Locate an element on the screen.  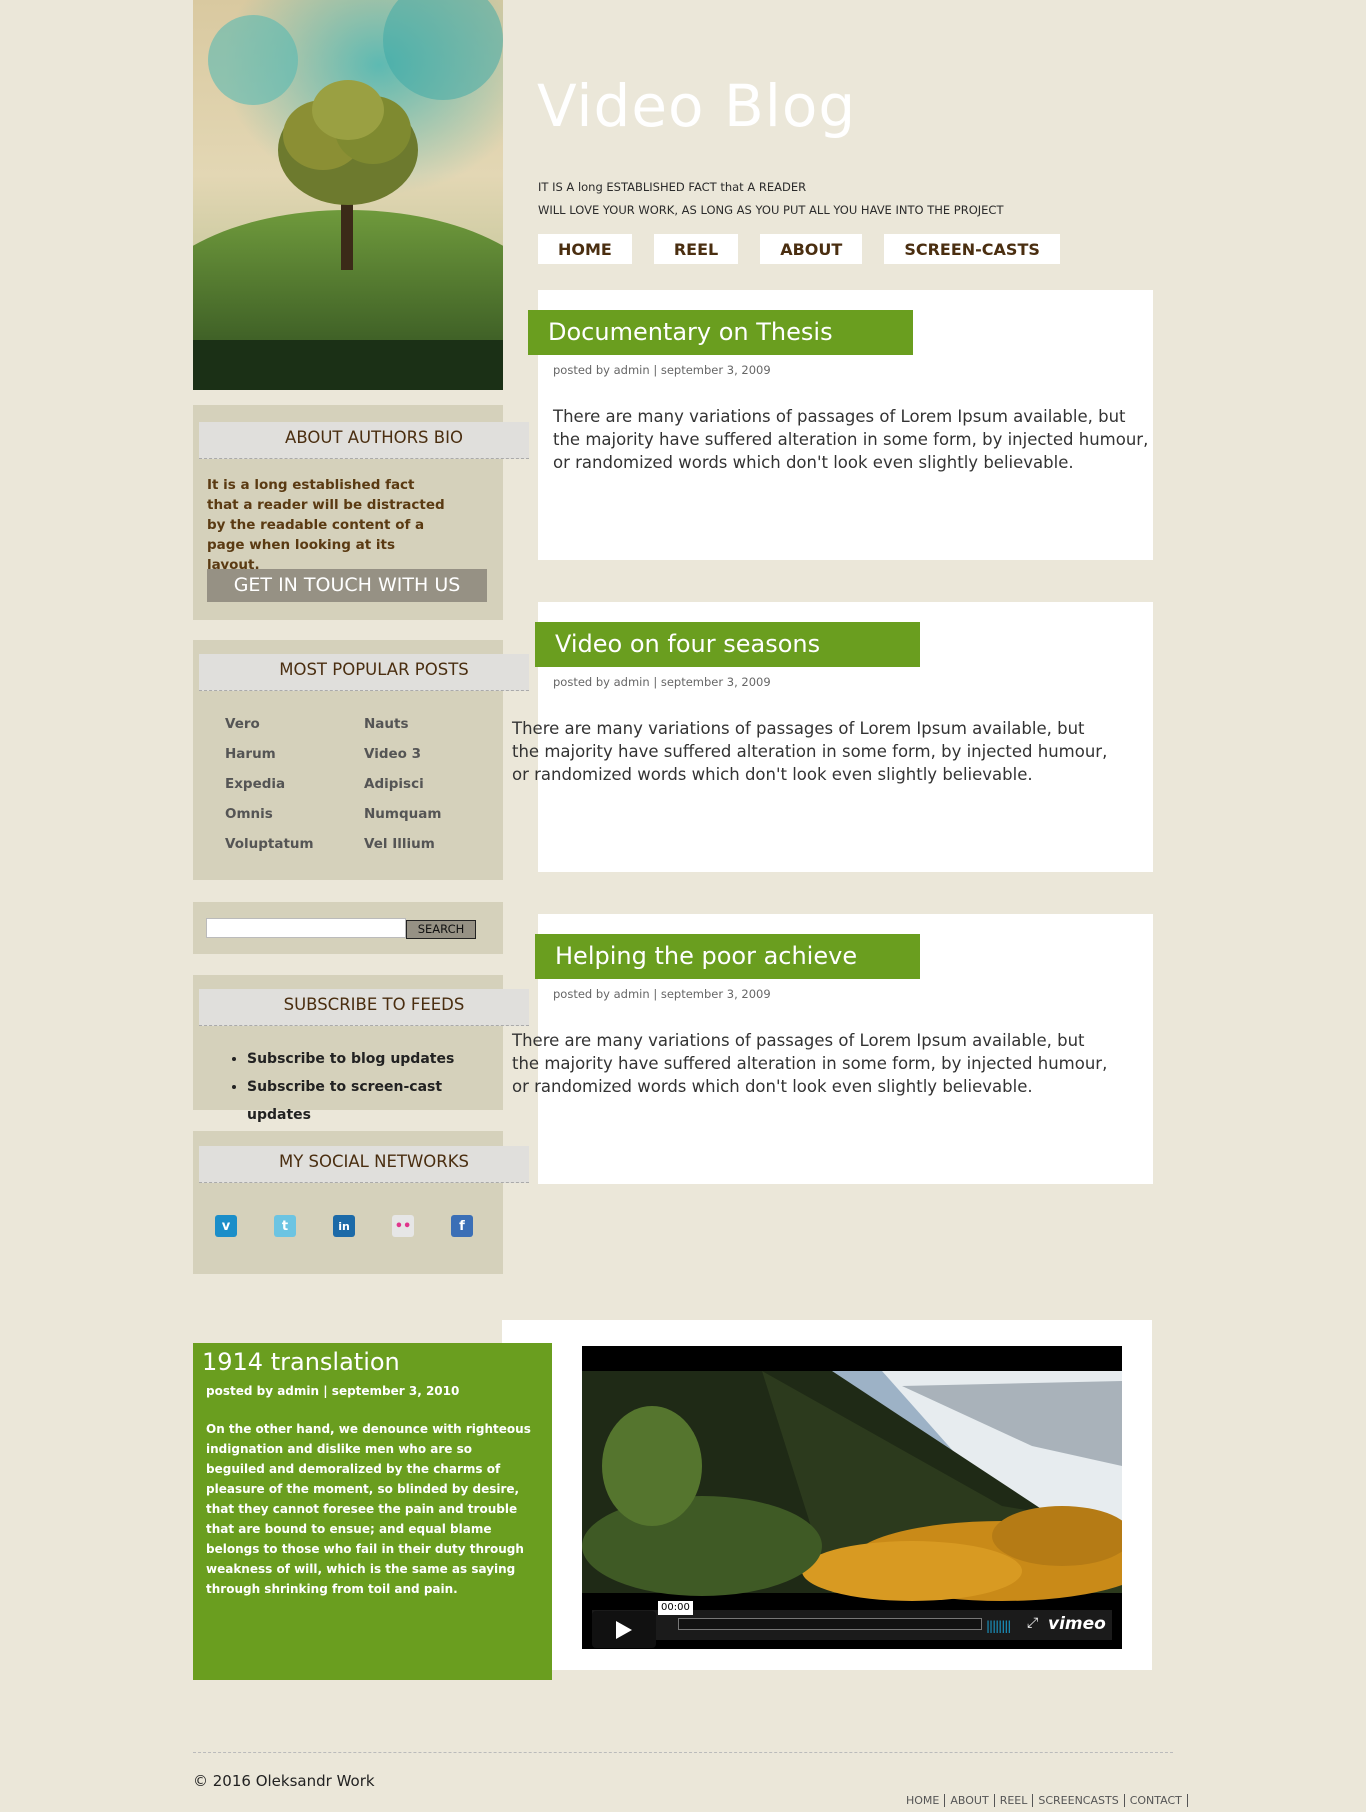
footer-link-home: HOME is located at coordinates (926, 1800).